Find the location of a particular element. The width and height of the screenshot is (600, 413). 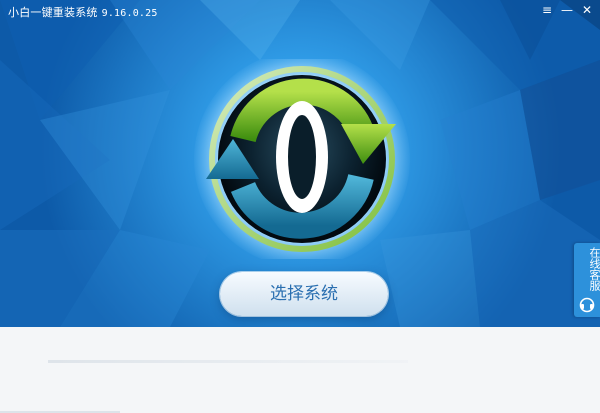

close-icon: ✕ is located at coordinates (587, 10).